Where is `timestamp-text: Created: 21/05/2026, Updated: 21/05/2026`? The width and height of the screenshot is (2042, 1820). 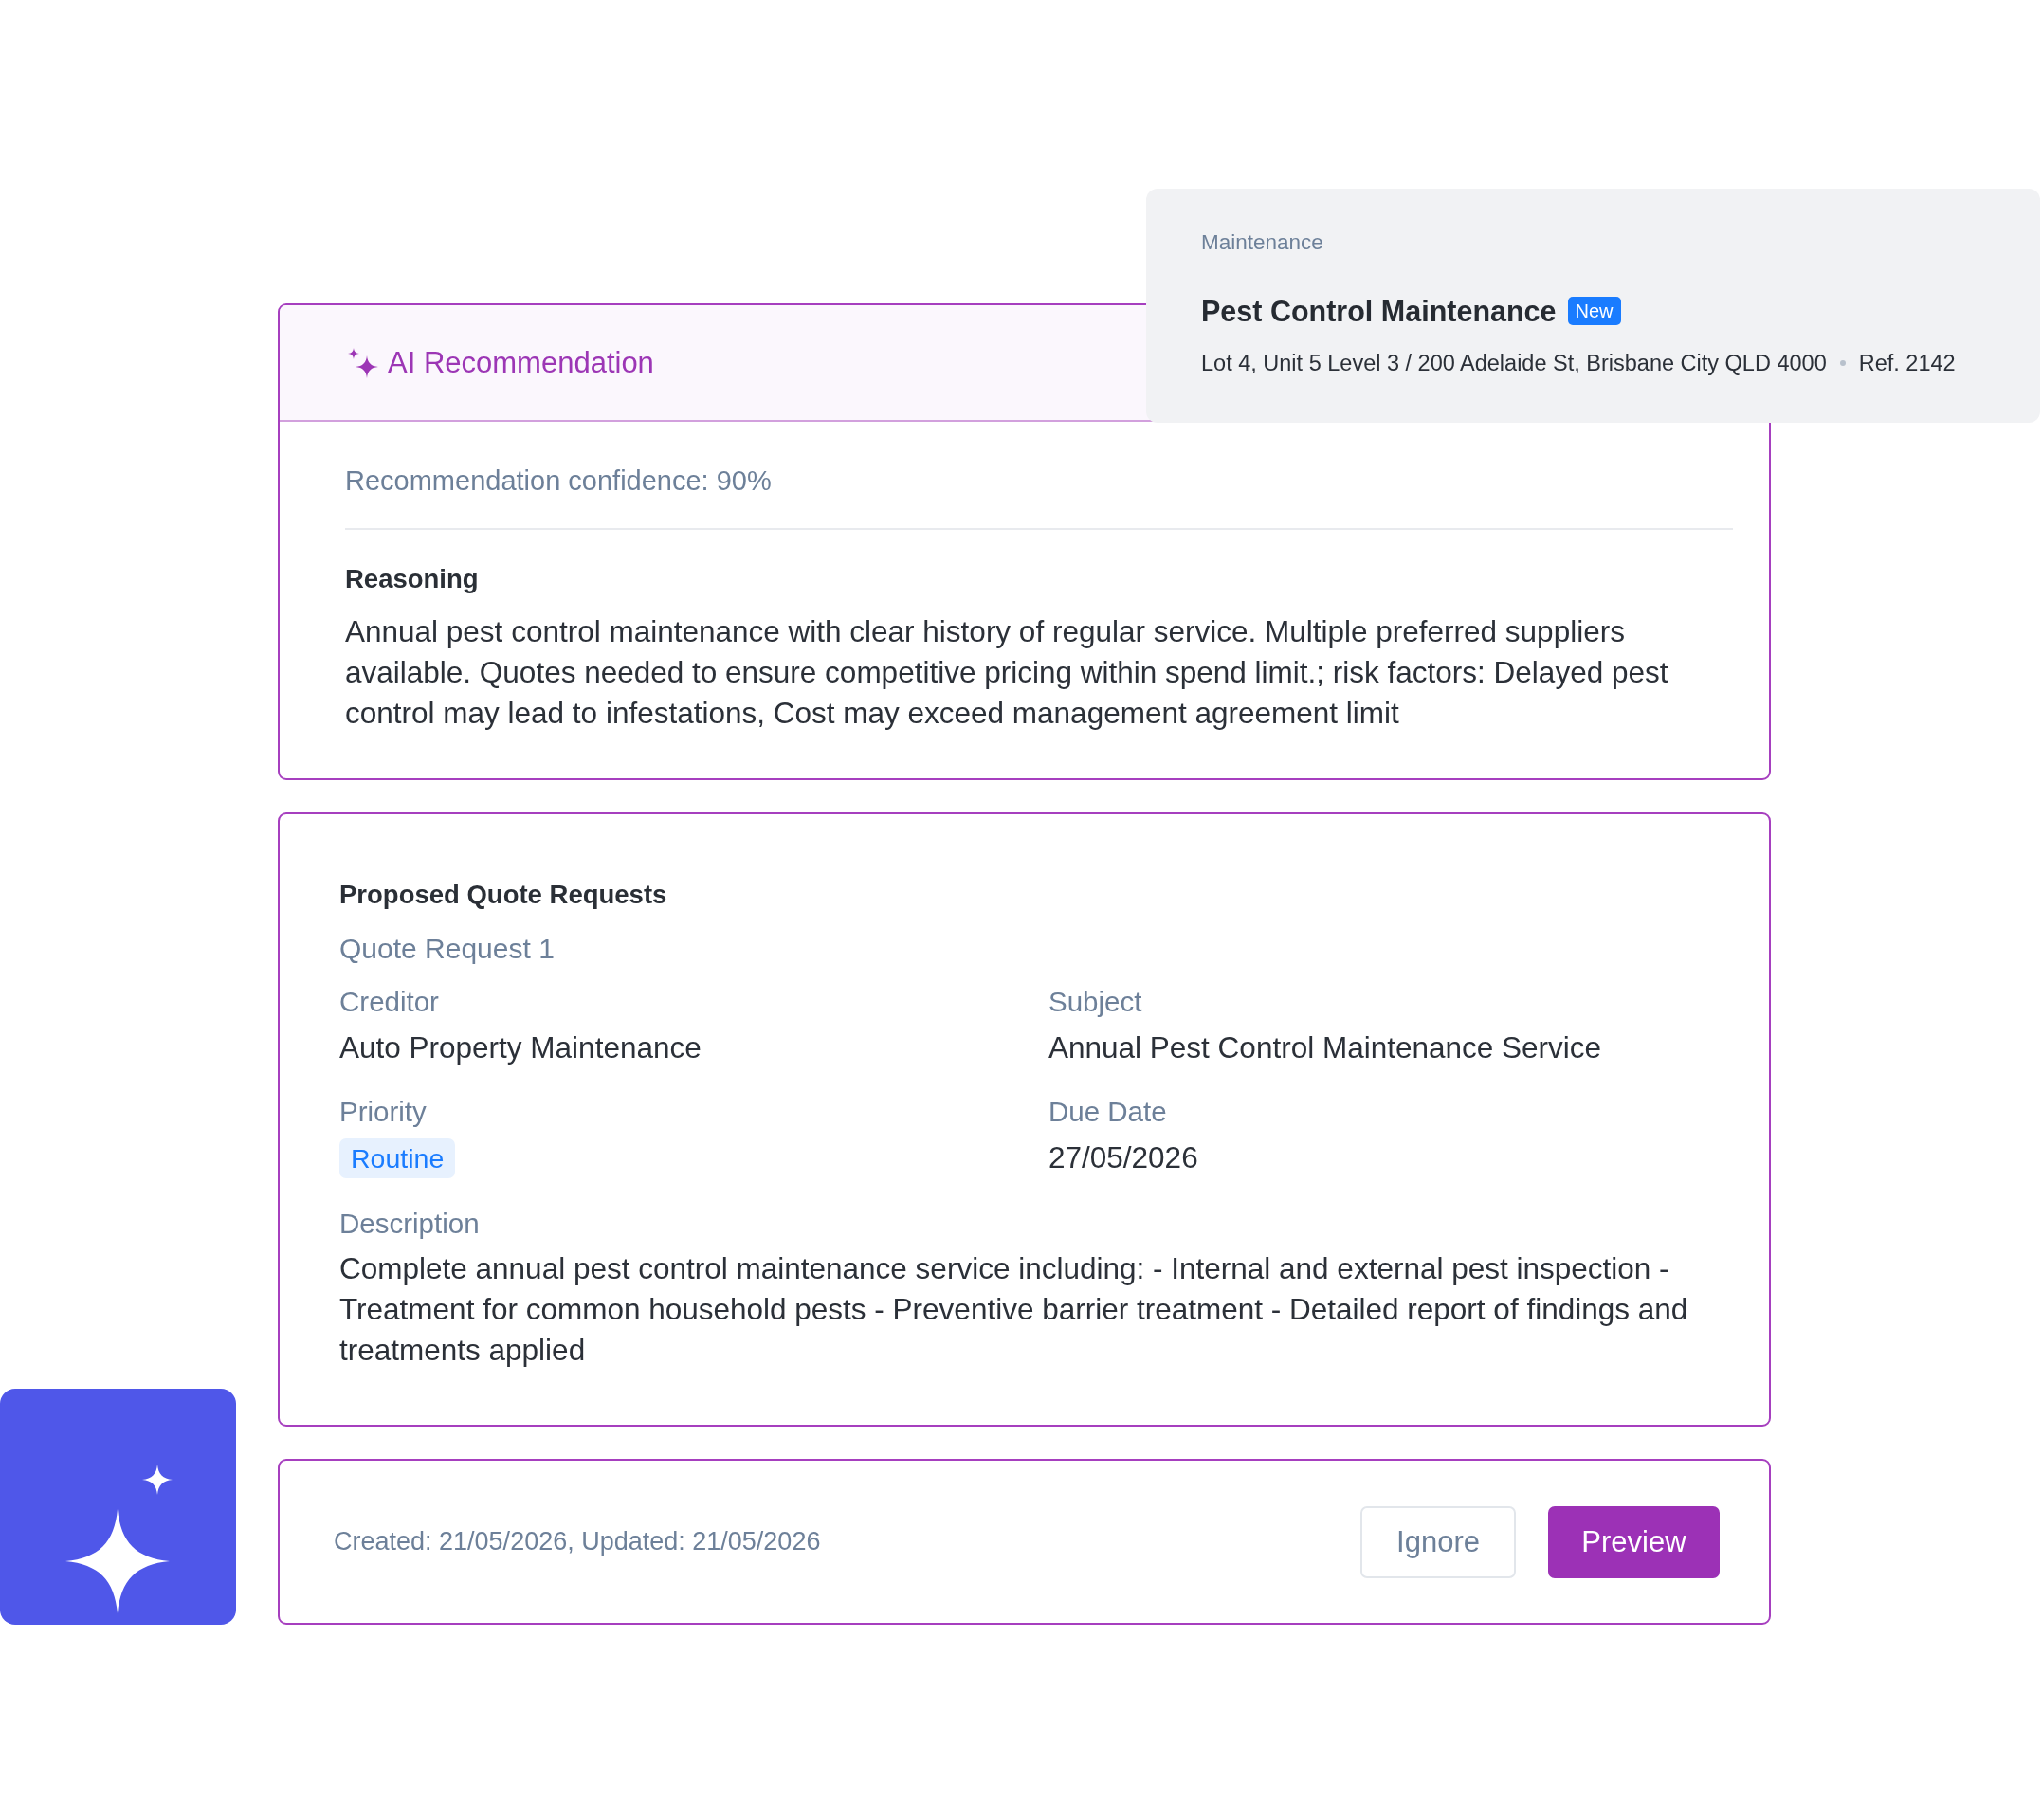
timestamp-text: Created: 21/05/2026, Updated: 21/05/2026 is located at coordinates (577, 1541).